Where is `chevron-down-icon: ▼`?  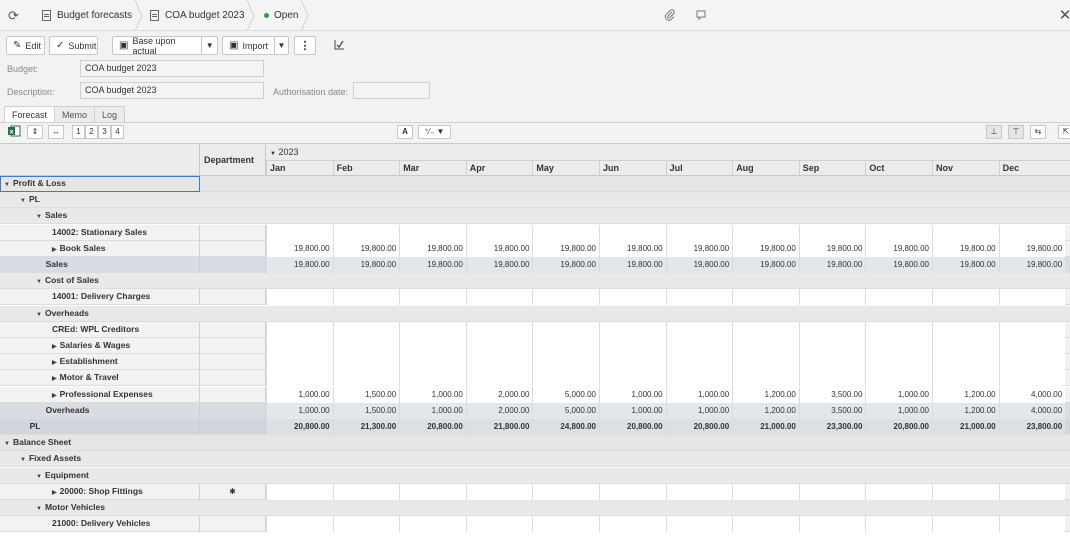
chevron-down-icon: ▼ is located at coordinates (209, 45).